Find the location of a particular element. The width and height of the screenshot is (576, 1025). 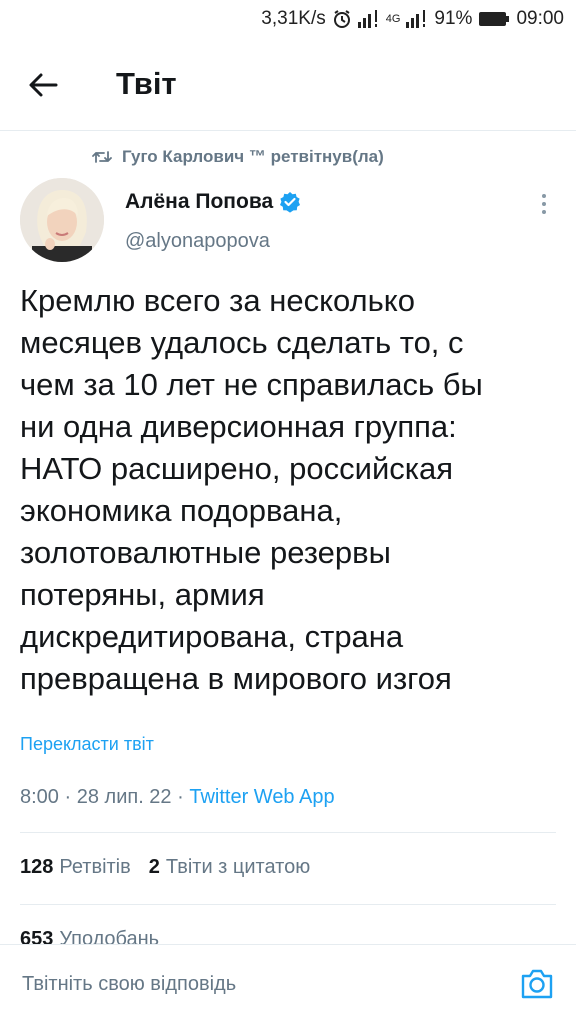

tweet-line: месяцев удалось сделать то, с is located at coordinates (242, 342).